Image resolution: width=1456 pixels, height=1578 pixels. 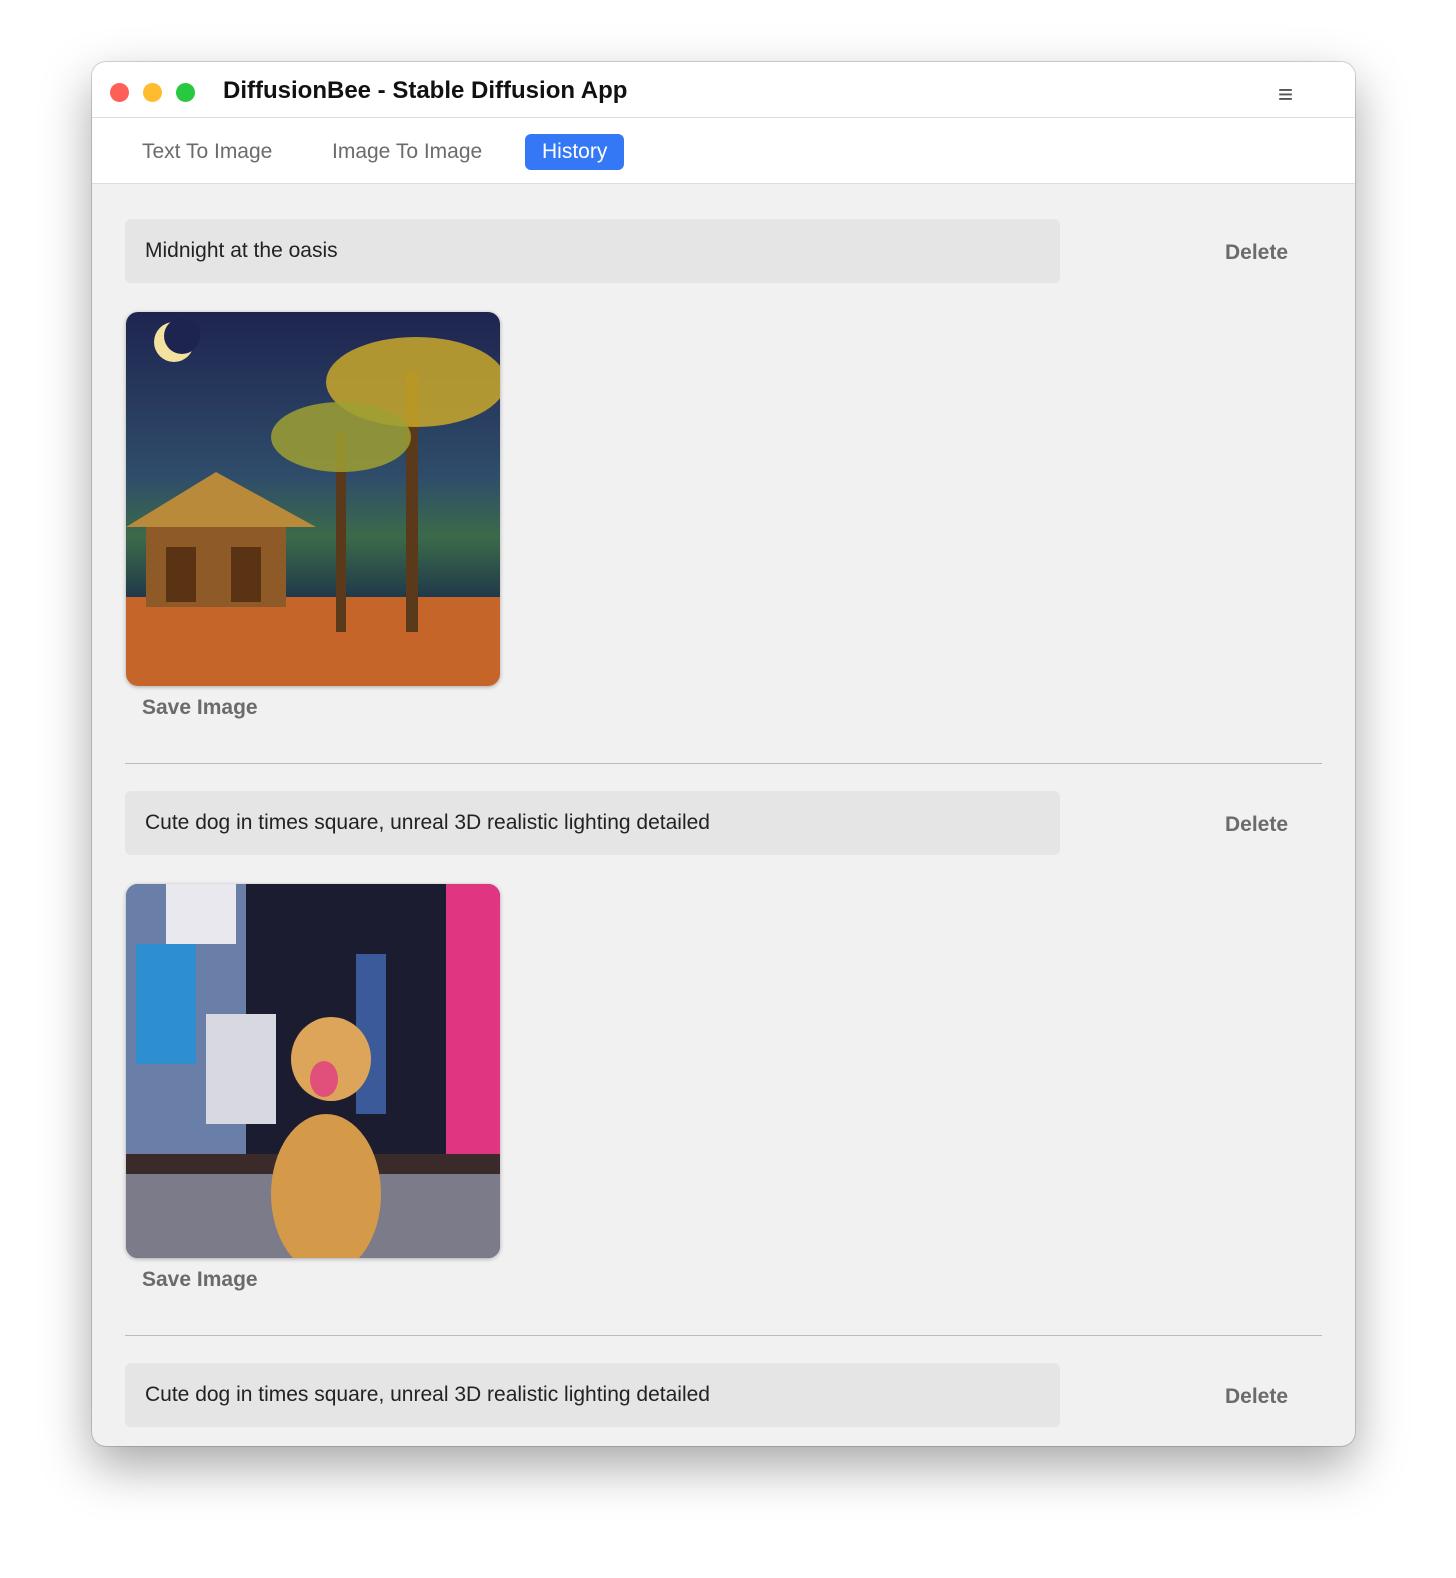 I want to click on tab-image-to-image: Image To Image, so click(x=407, y=152).